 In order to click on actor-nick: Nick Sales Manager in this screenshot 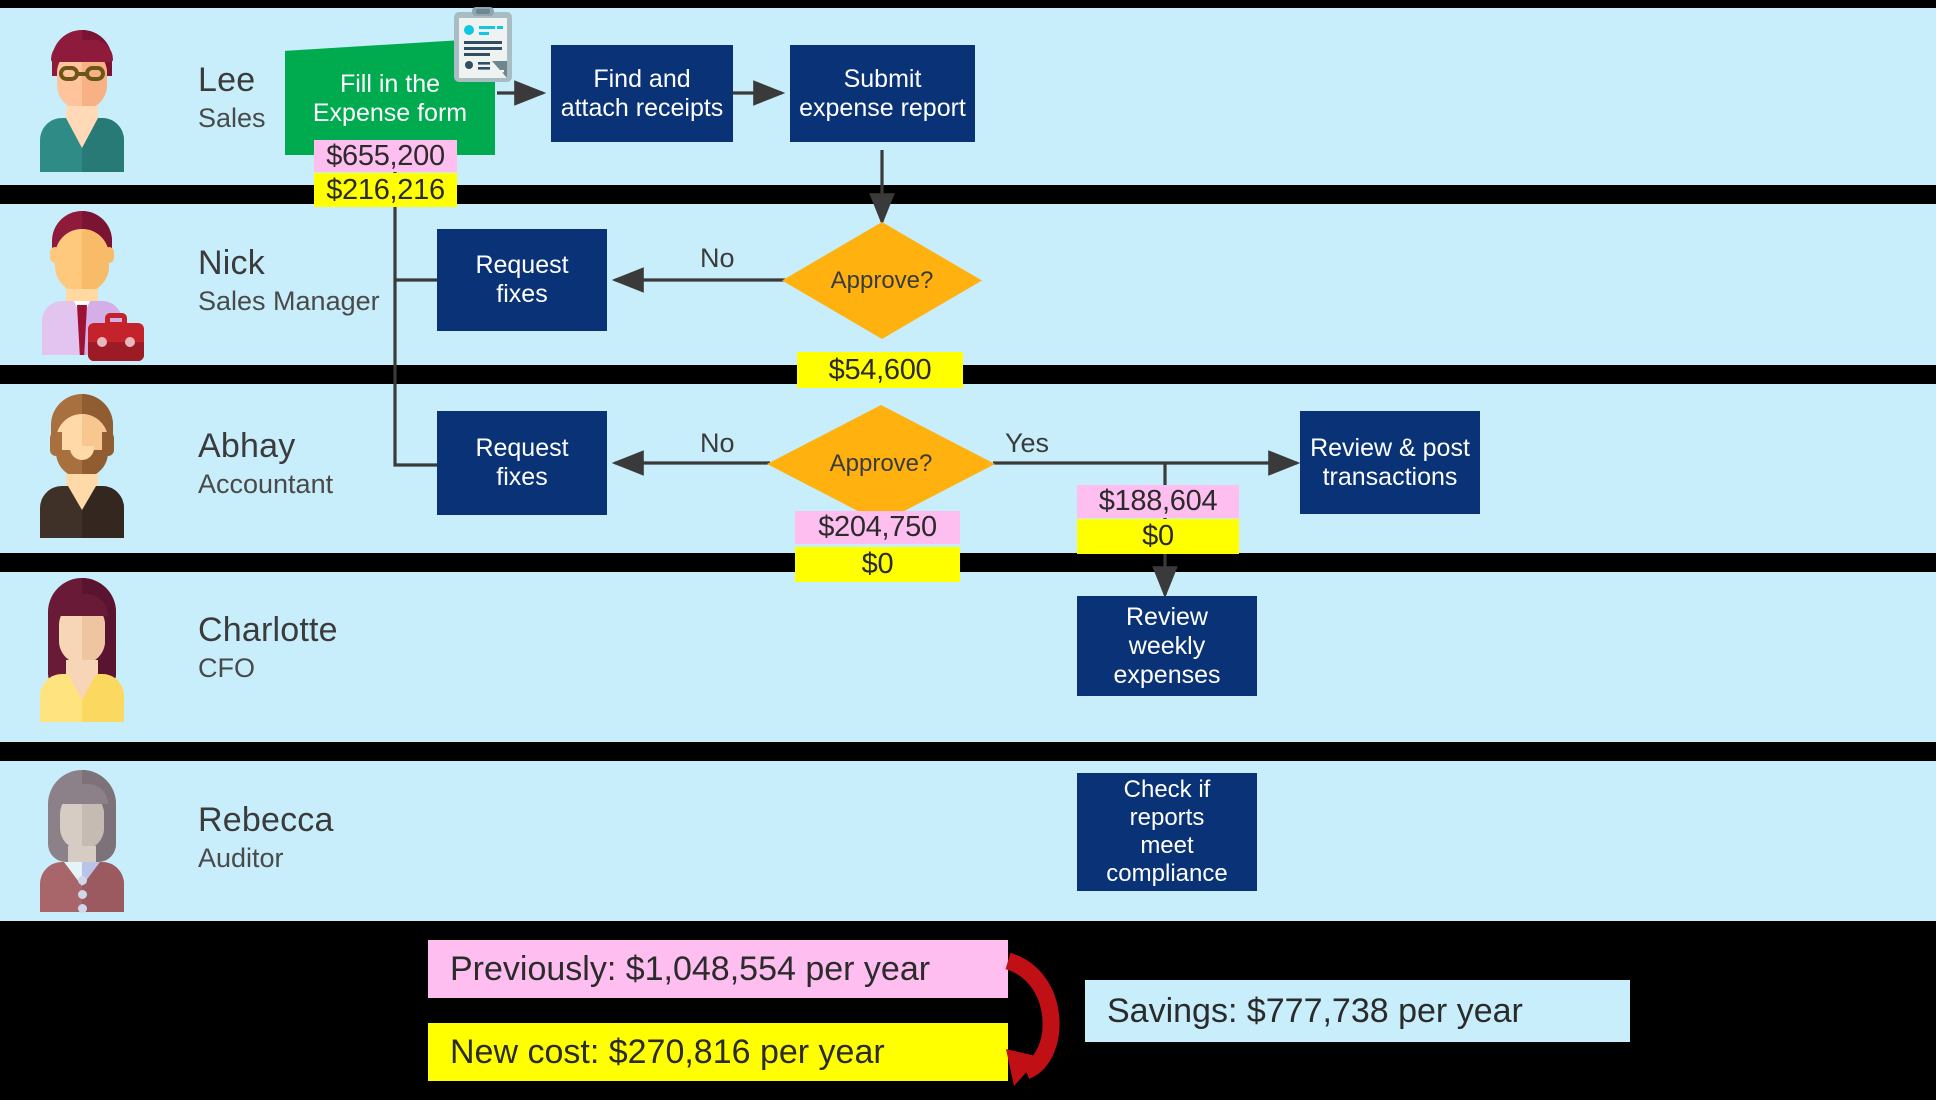, I will do `click(203, 283)`.